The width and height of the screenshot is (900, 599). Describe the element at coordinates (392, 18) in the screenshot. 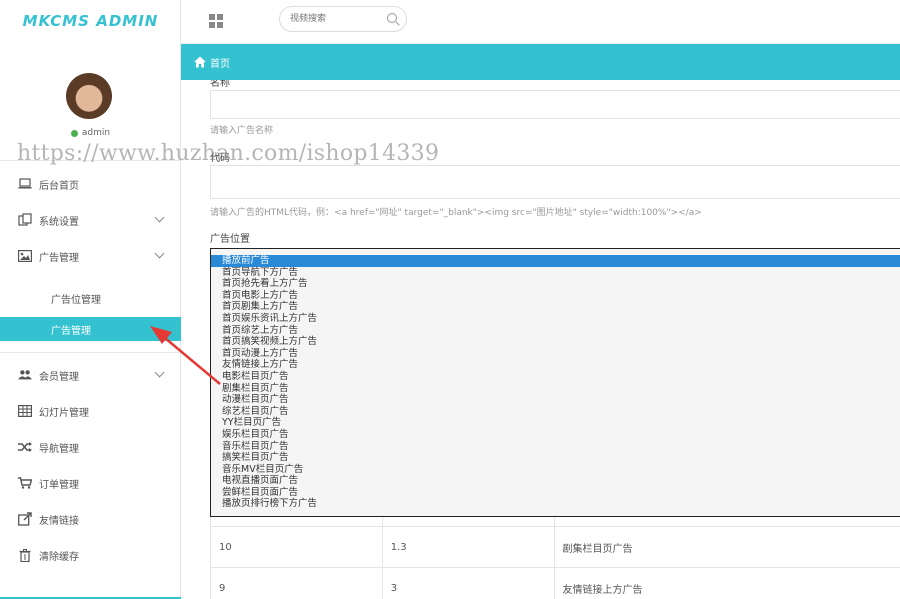

I see `search-icon` at that location.